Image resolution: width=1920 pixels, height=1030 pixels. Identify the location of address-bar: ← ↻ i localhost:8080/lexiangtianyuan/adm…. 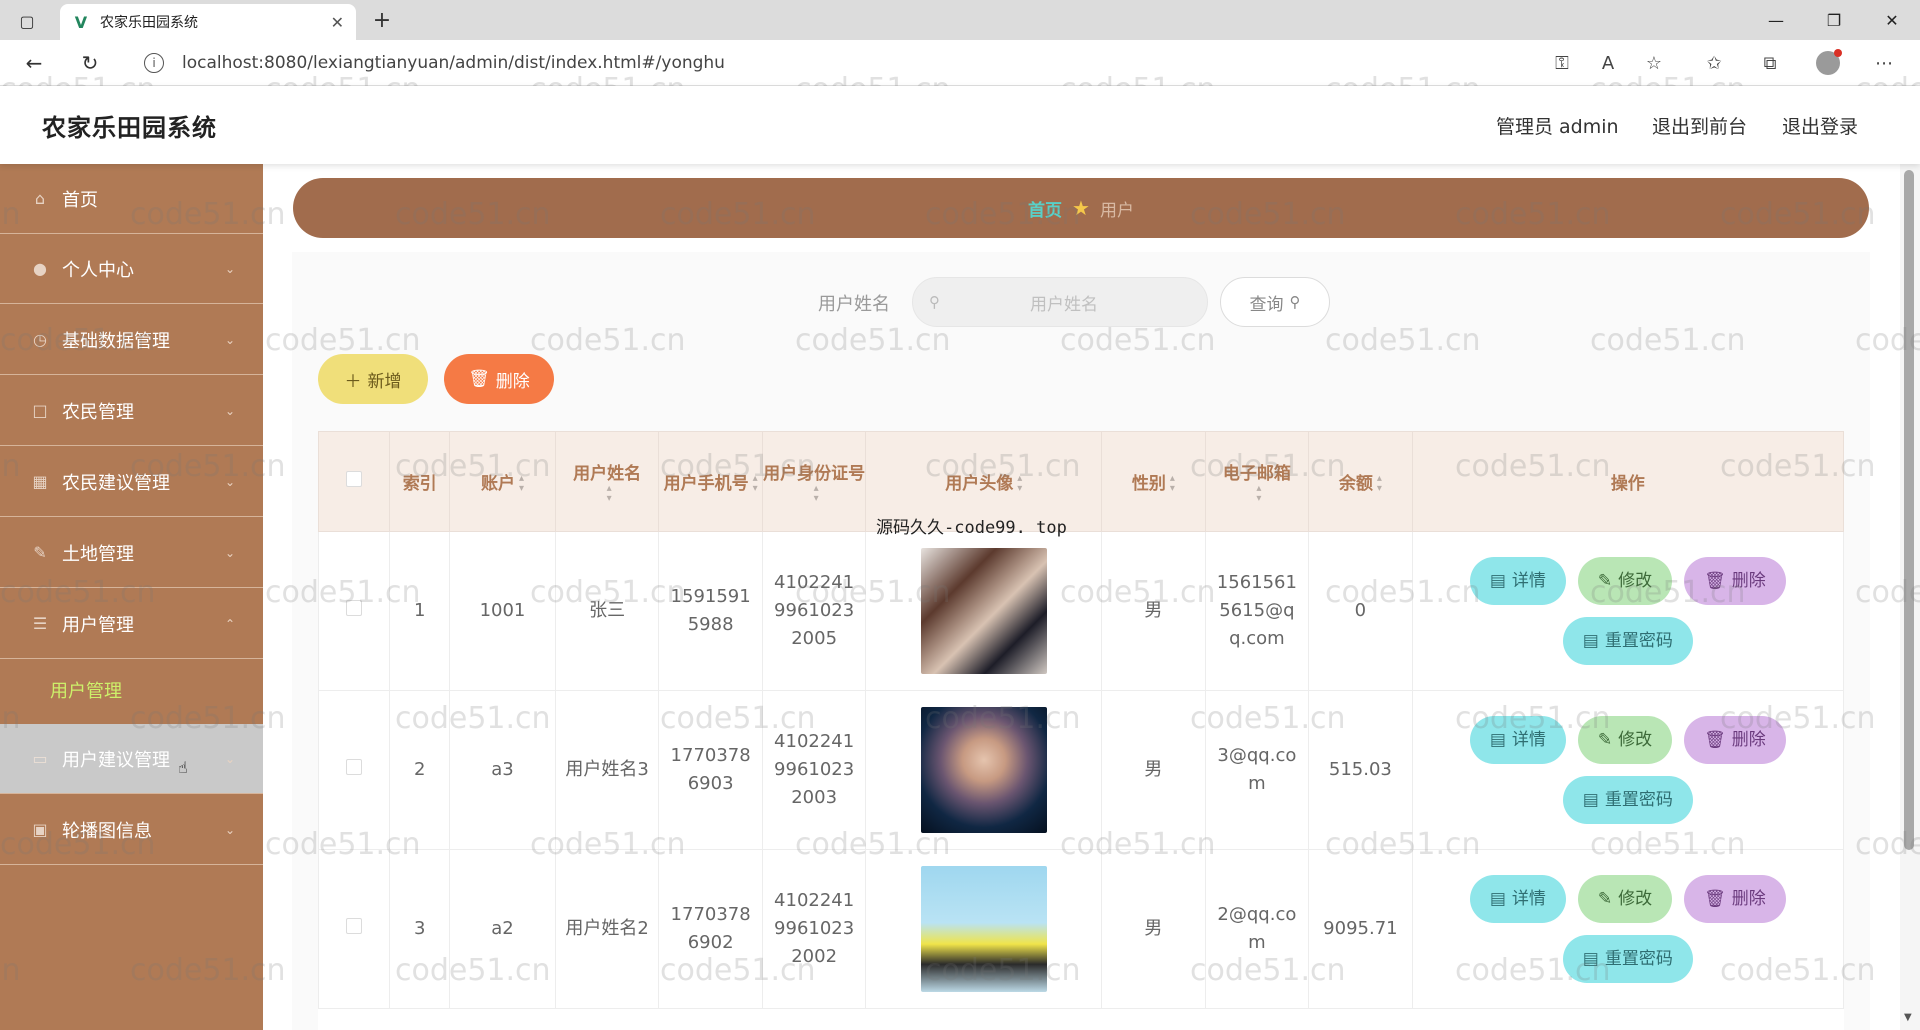
(960, 63).